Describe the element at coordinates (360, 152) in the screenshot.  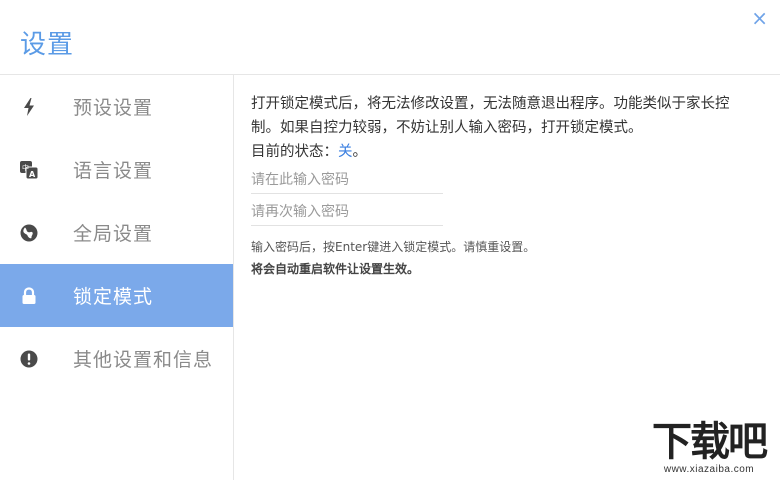
I see `status-suffix: 。` at that location.